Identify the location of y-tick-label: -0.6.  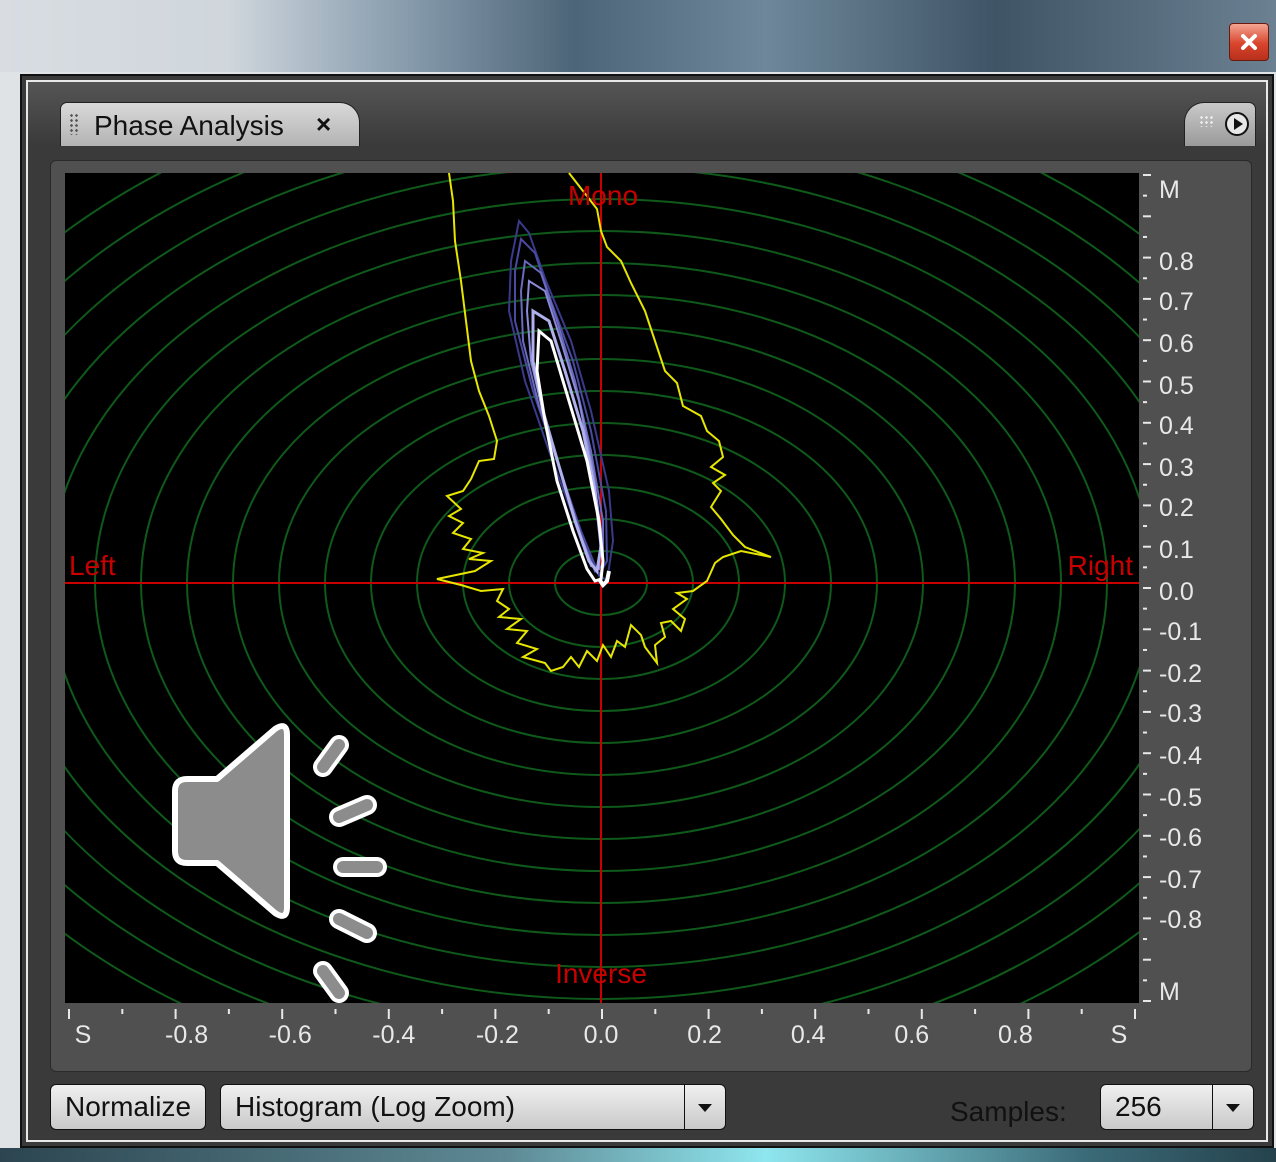
(1180, 838).